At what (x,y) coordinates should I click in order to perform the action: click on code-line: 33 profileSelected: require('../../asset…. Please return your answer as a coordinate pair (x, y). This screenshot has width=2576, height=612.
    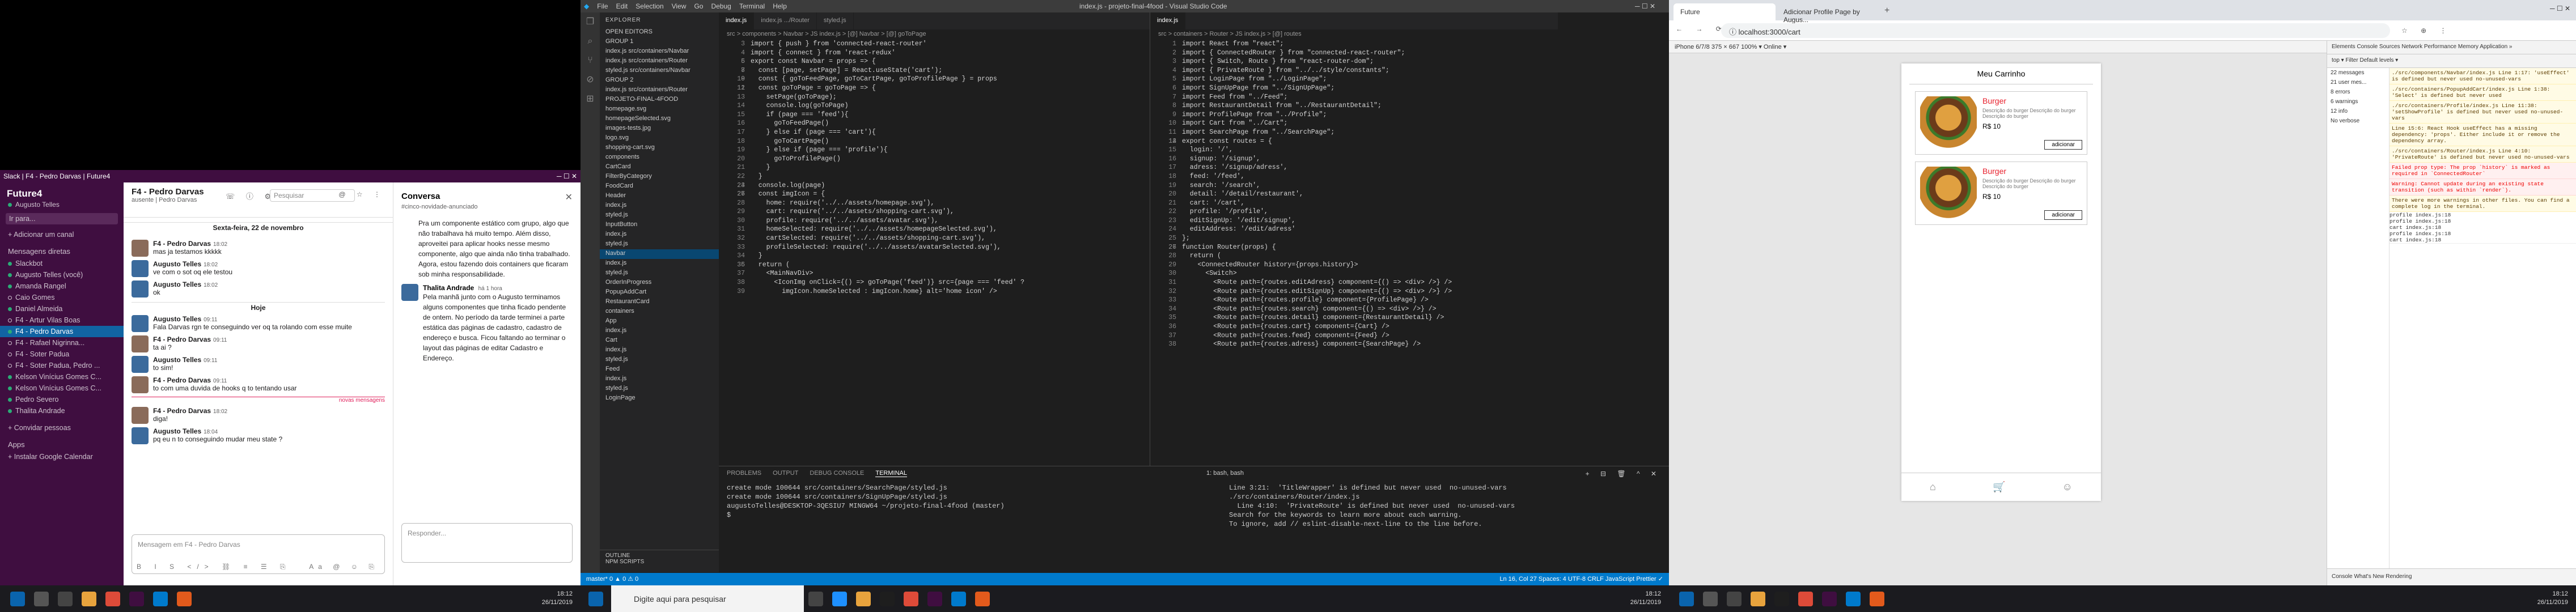
    Looking at the image, I should click on (943, 247).